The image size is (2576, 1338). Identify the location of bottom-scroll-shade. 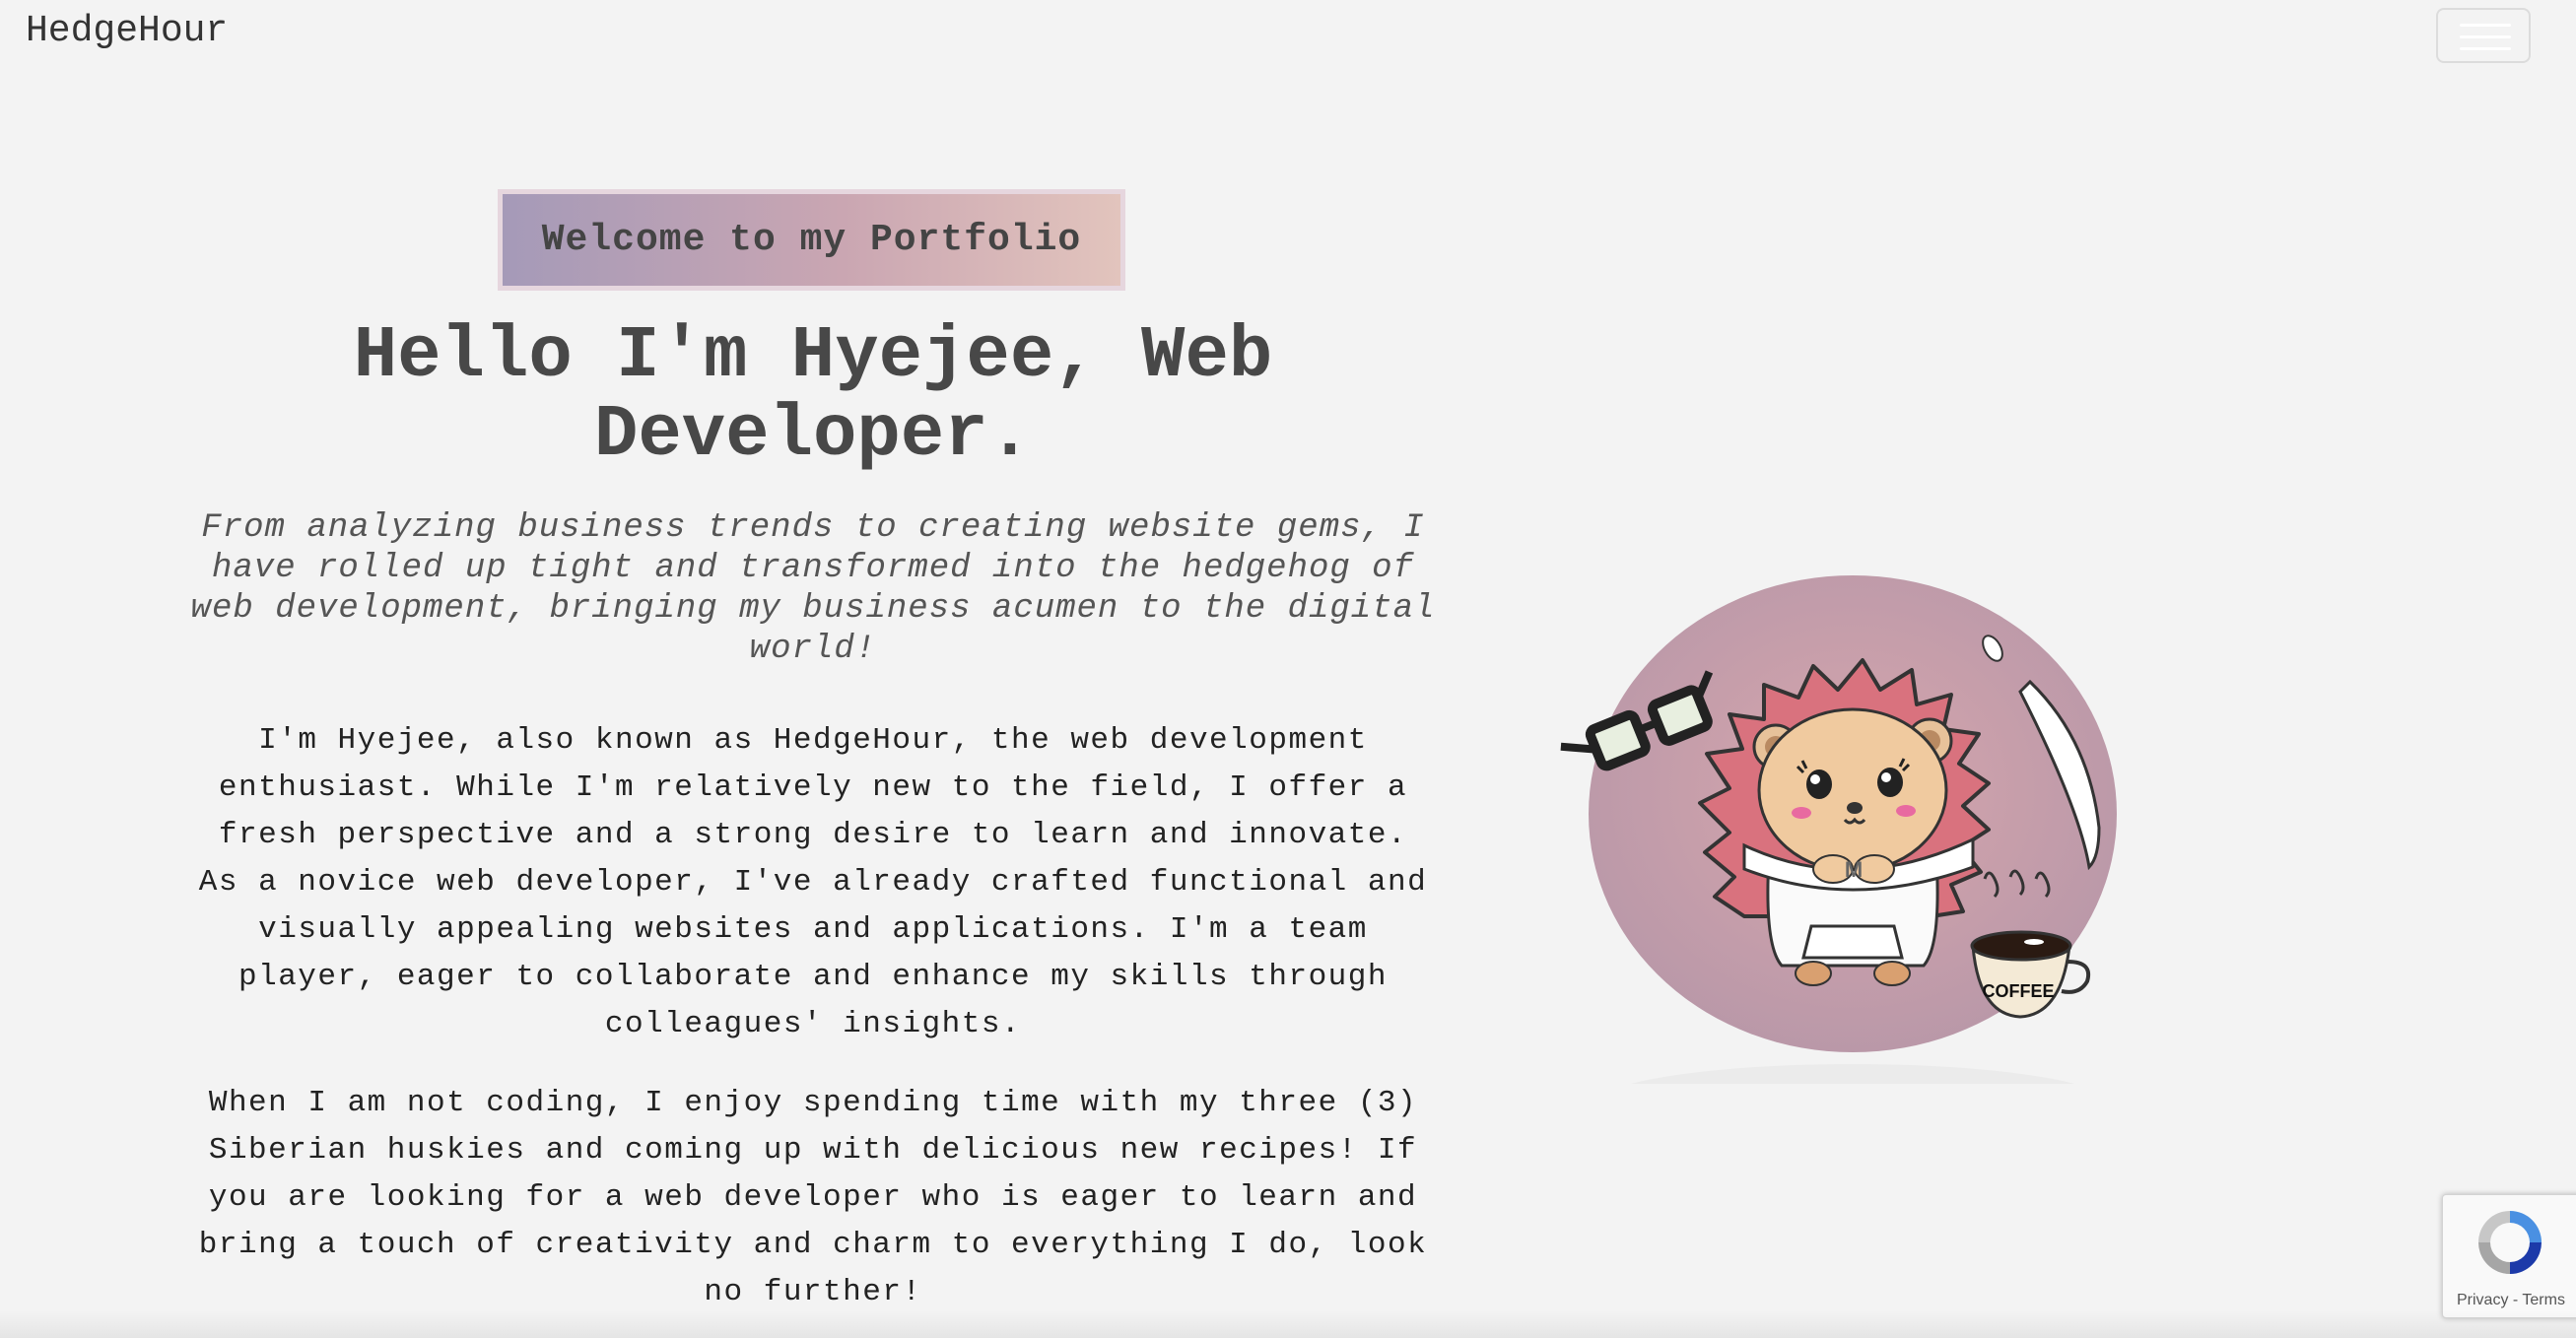
(1288, 1324).